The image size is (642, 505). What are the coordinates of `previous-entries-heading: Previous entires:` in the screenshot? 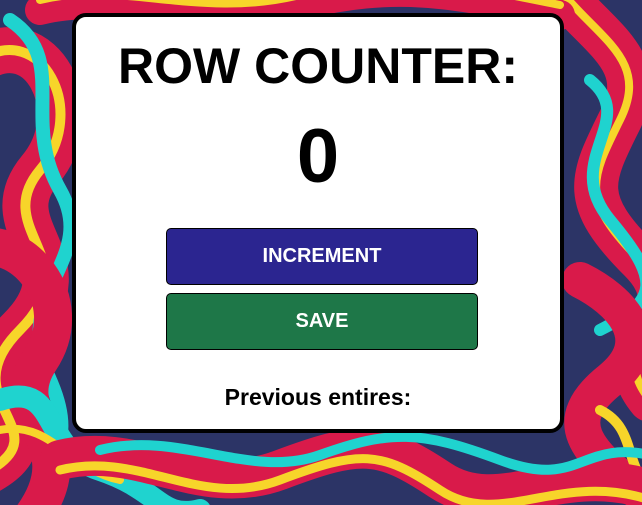 It's located at (318, 397).